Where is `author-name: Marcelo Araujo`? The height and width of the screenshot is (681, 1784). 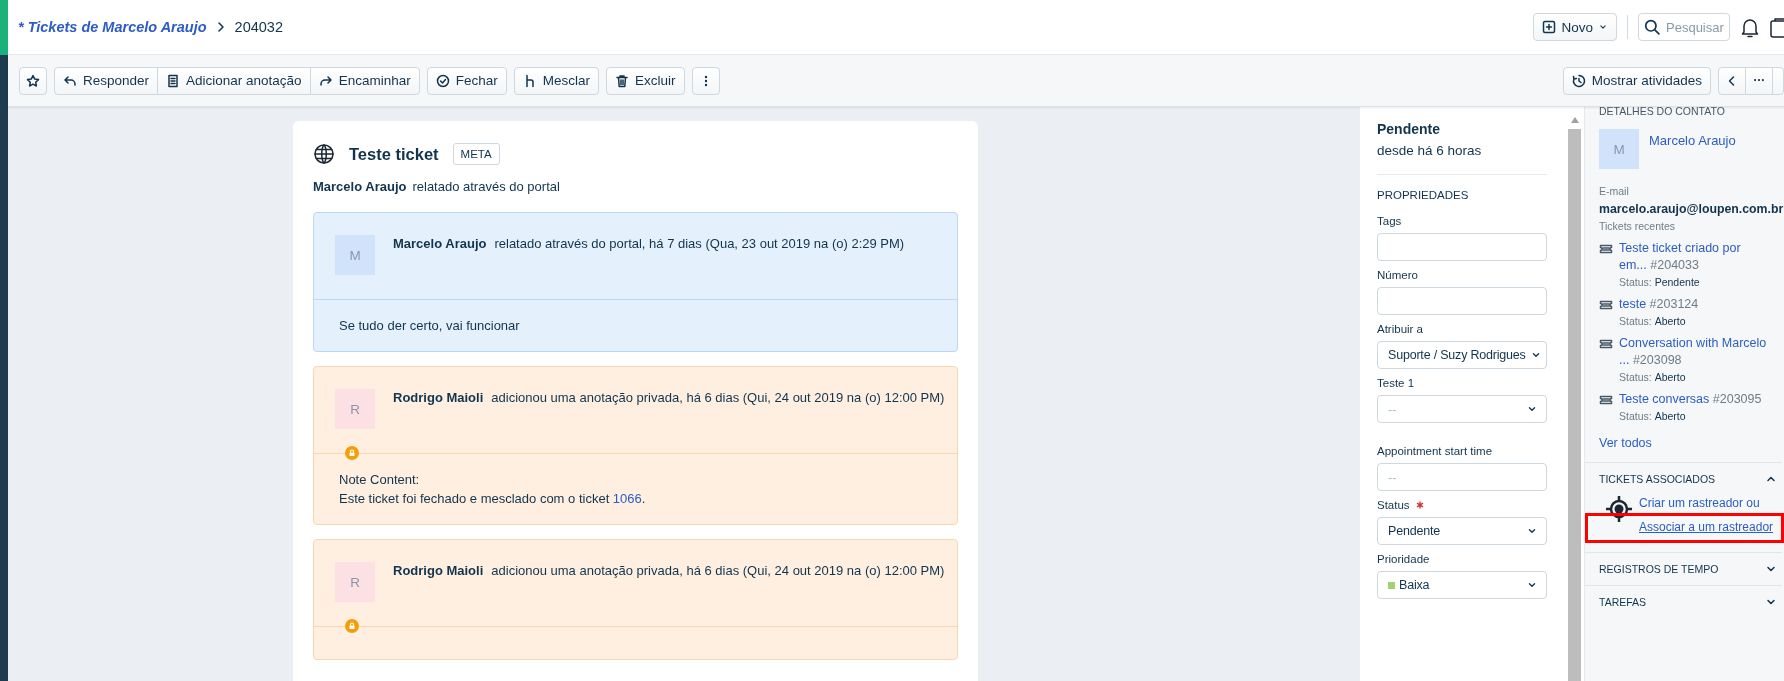
author-name: Marcelo Araujo is located at coordinates (440, 243).